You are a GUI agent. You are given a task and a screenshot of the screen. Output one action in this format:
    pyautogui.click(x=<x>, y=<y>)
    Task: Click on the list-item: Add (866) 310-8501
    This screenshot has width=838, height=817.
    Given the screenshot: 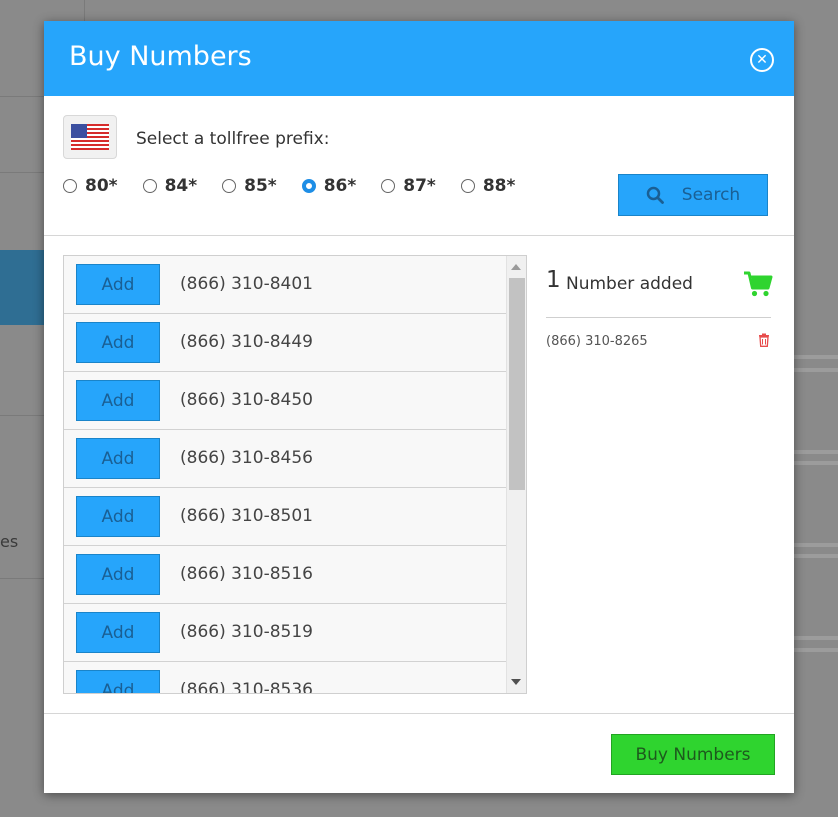 What is the action you would take?
    pyautogui.click(x=285, y=517)
    